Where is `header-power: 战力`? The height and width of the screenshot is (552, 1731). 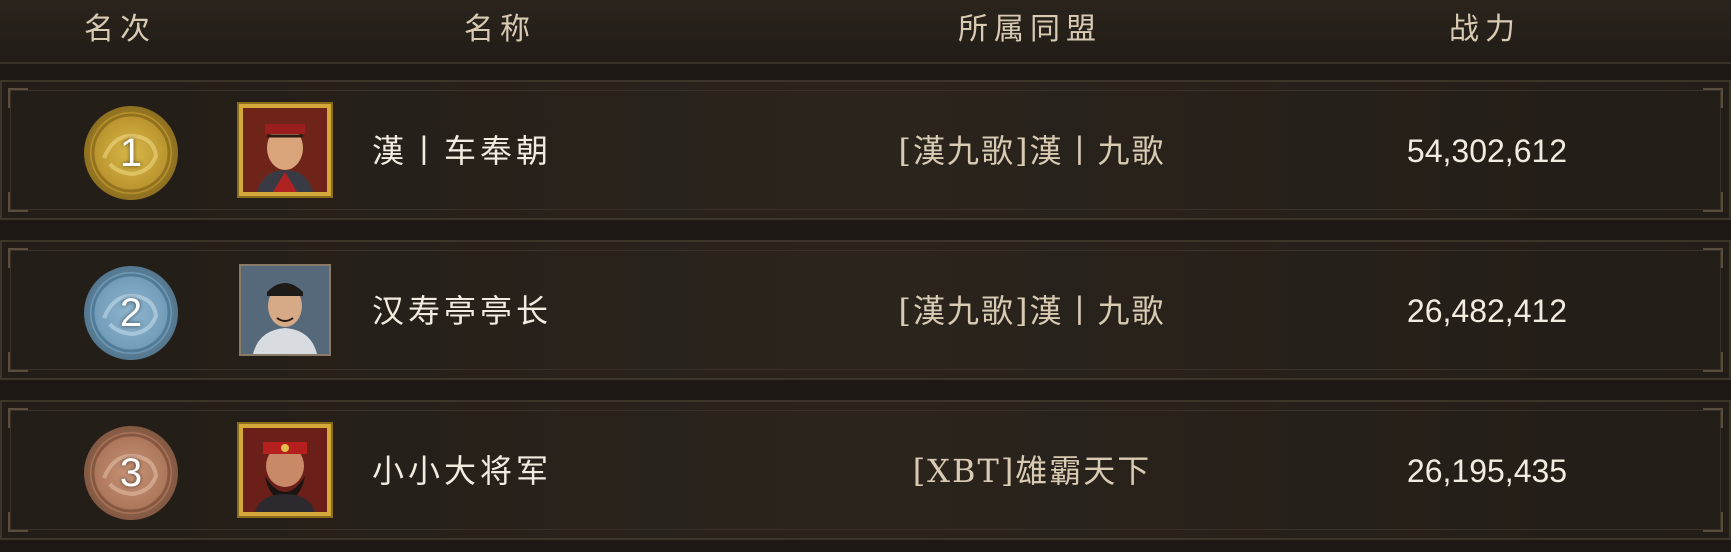
header-power: 战力 is located at coordinates (1485, 29).